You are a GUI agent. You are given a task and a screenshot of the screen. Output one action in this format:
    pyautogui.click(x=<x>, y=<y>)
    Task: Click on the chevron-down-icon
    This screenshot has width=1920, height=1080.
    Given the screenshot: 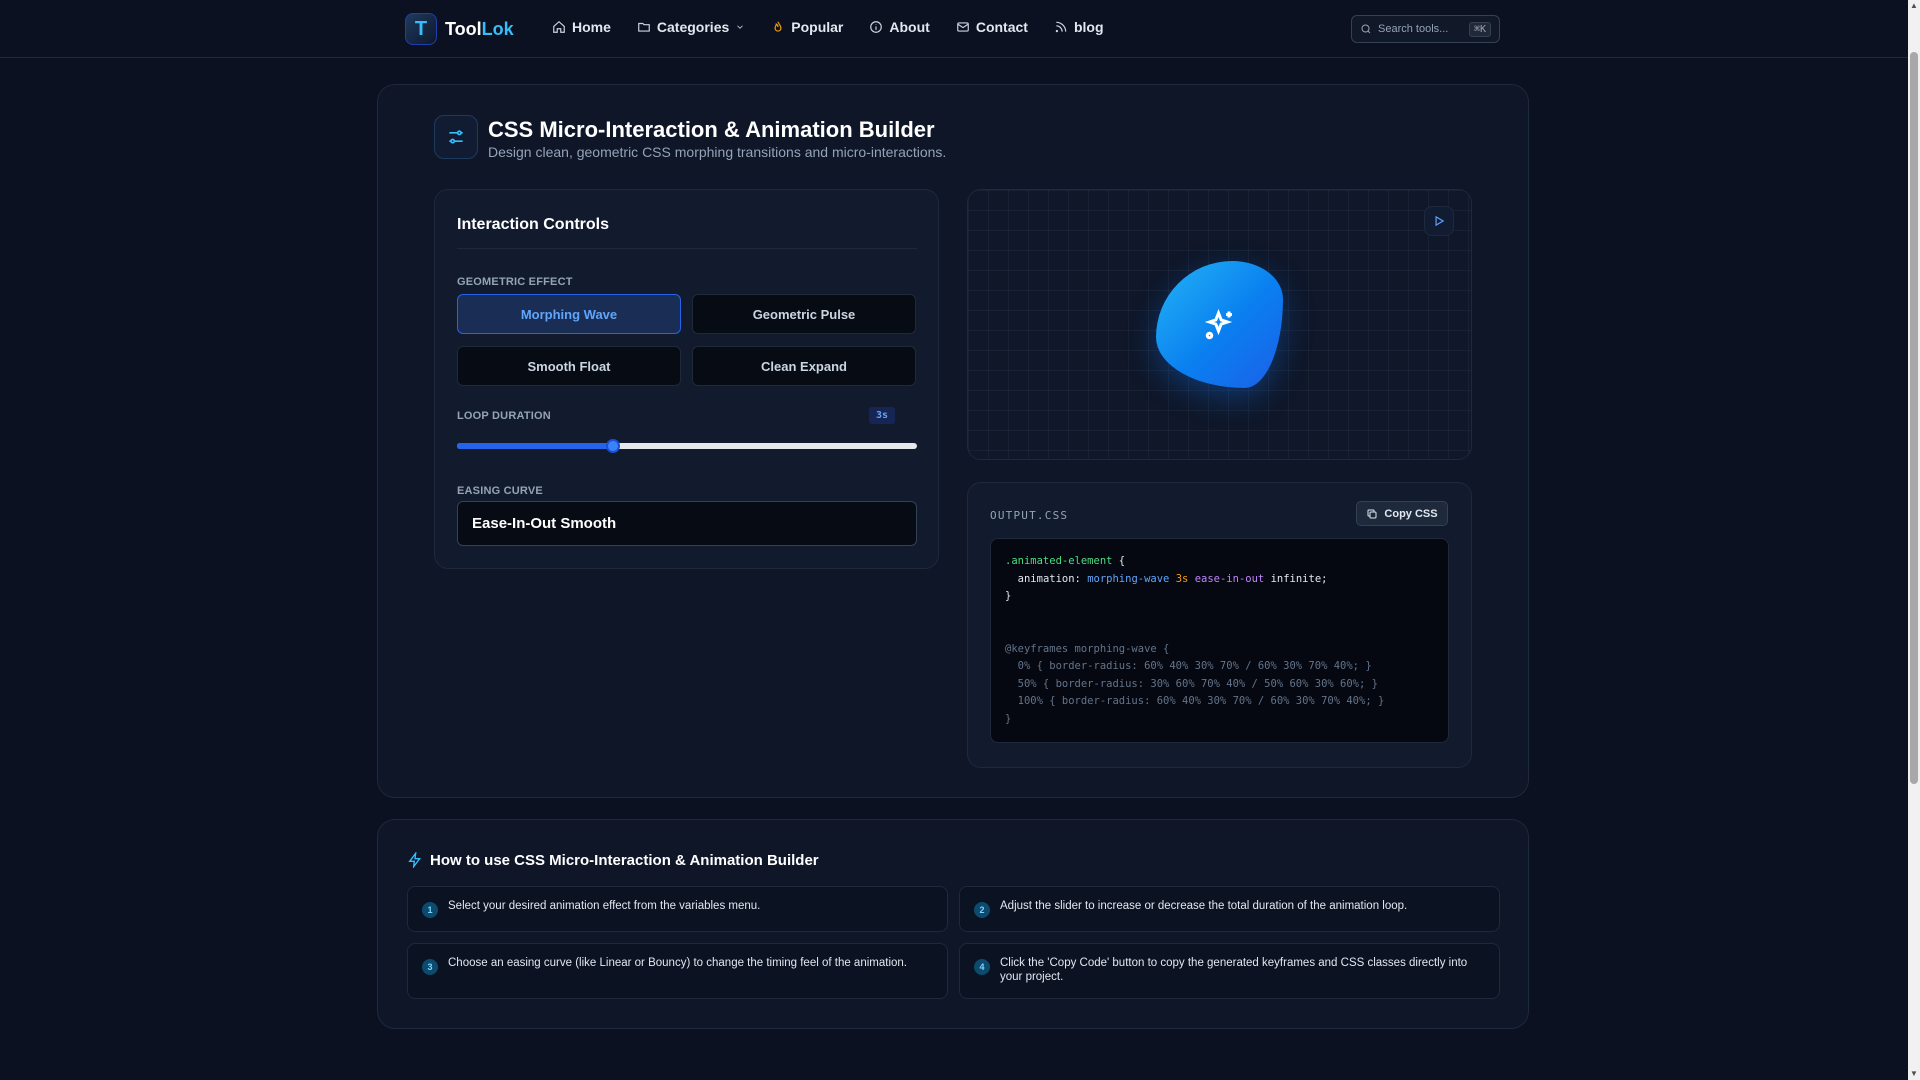 What is the action you would take?
    pyautogui.click(x=740, y=27)
    